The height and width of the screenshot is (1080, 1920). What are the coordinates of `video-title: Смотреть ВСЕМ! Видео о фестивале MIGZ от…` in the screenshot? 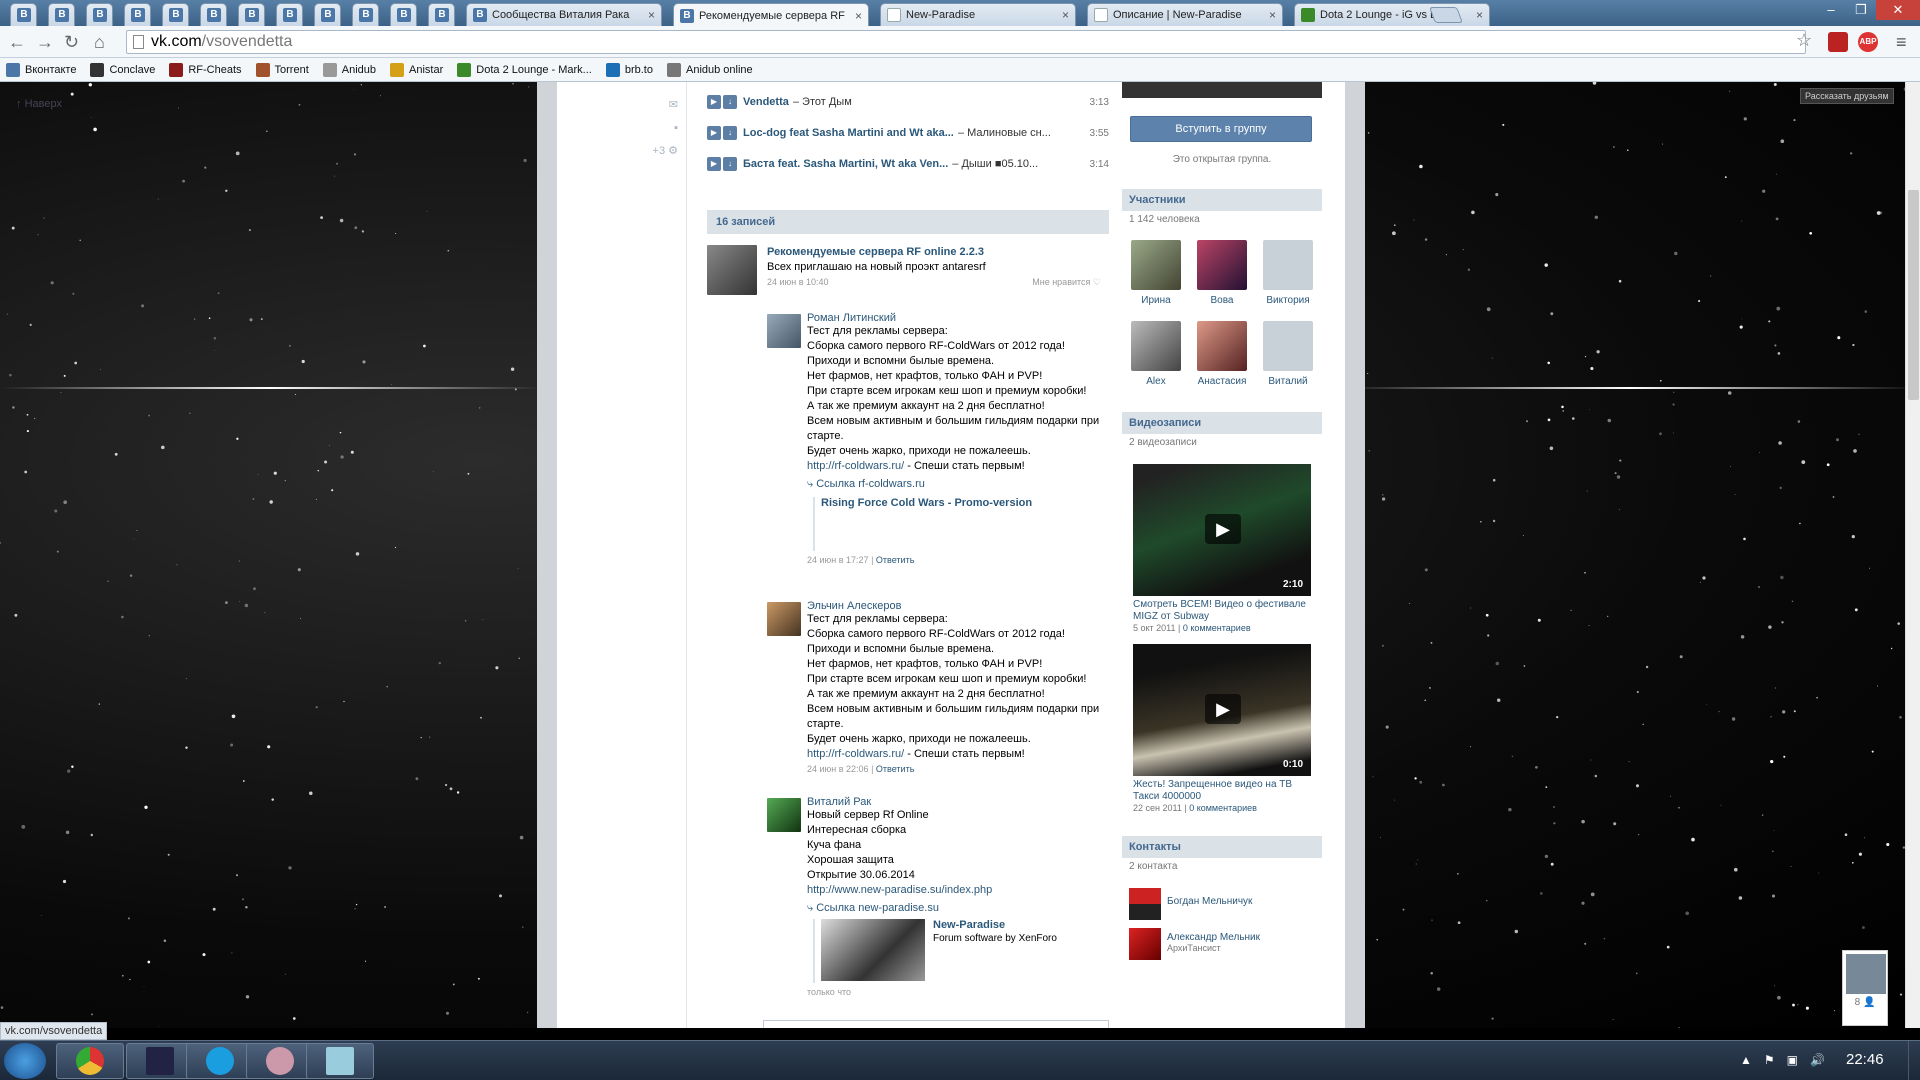 It's located at (1223, 611).